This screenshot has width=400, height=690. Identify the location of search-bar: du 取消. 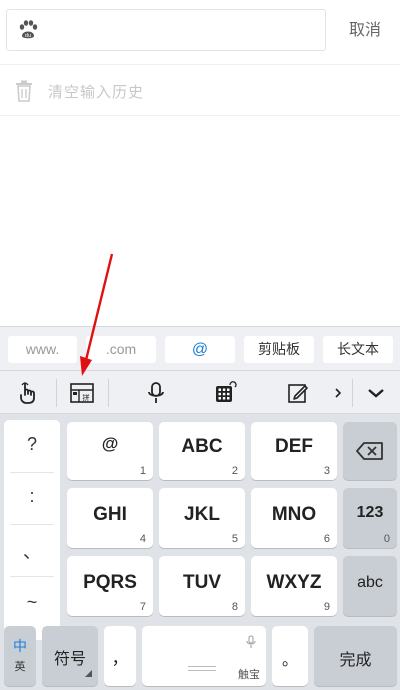
(200, 30).